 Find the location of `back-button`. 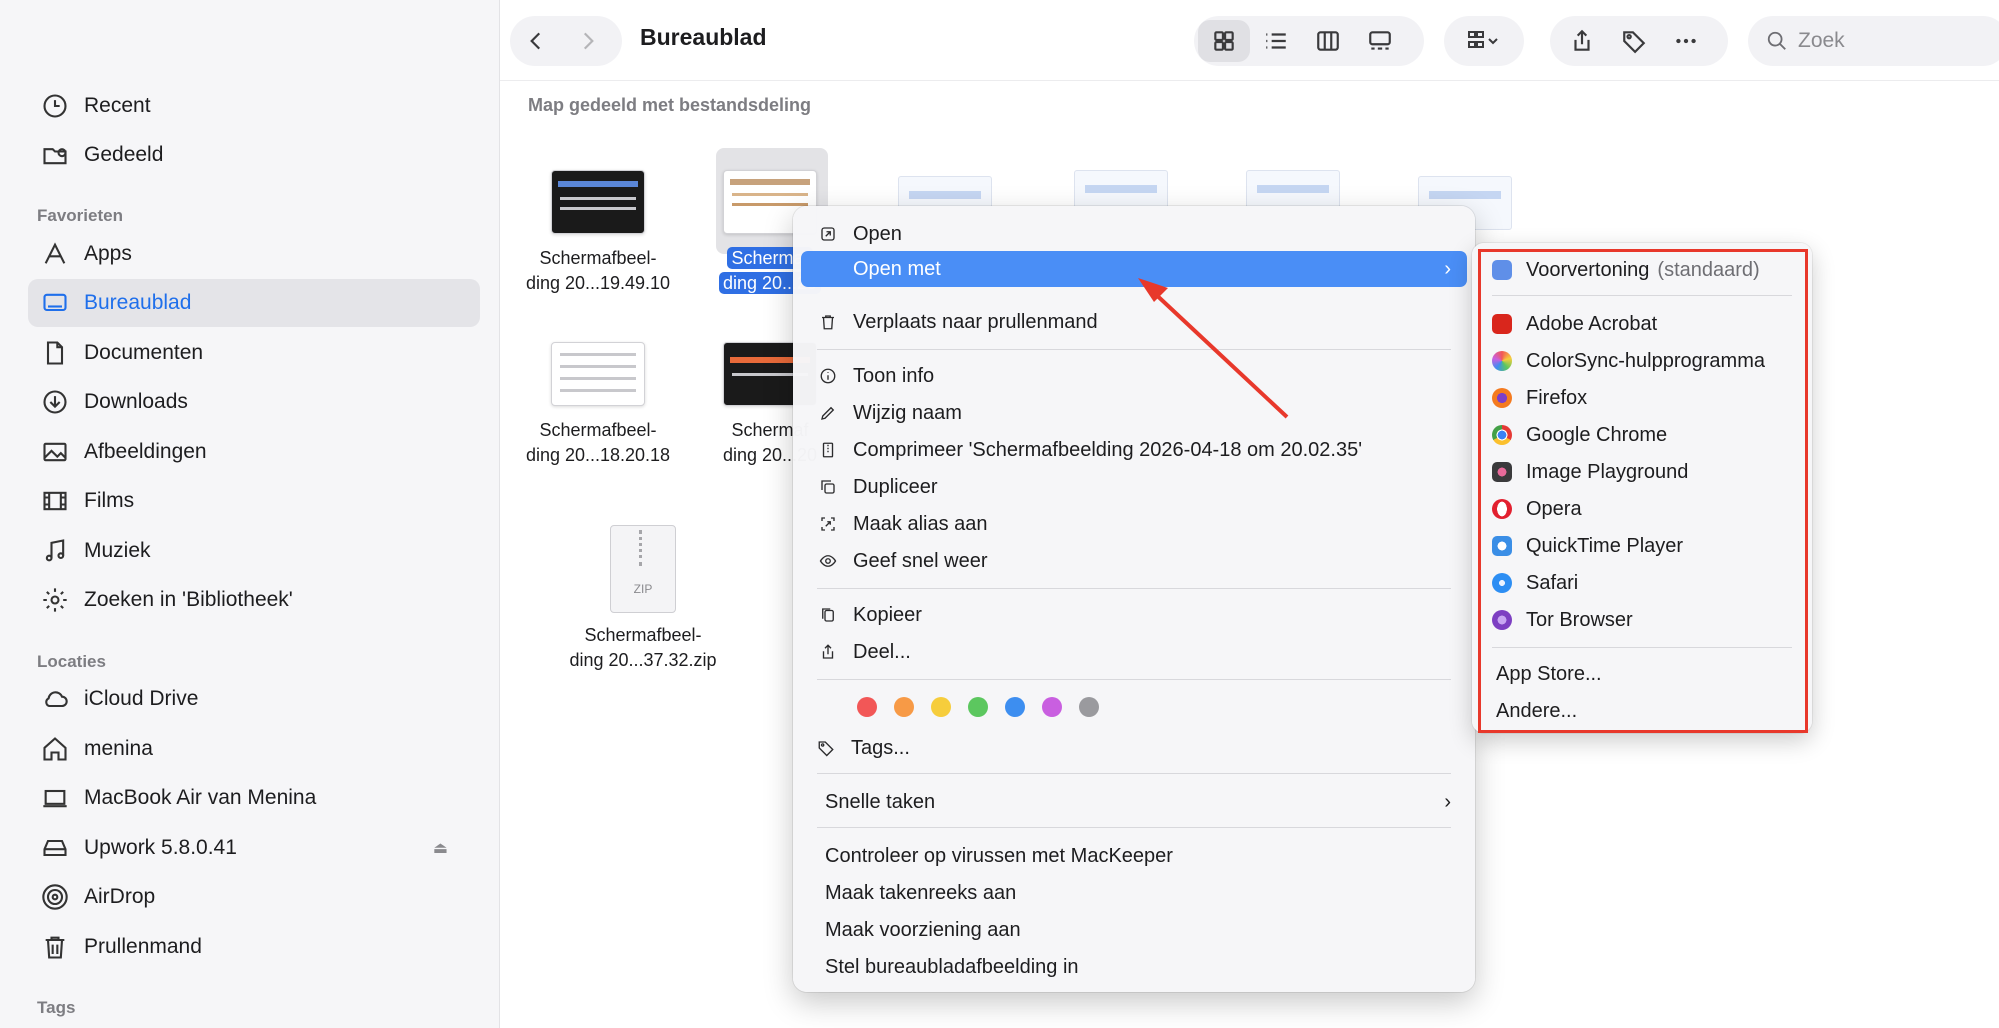

back-button is located at coordinates (536, 41).